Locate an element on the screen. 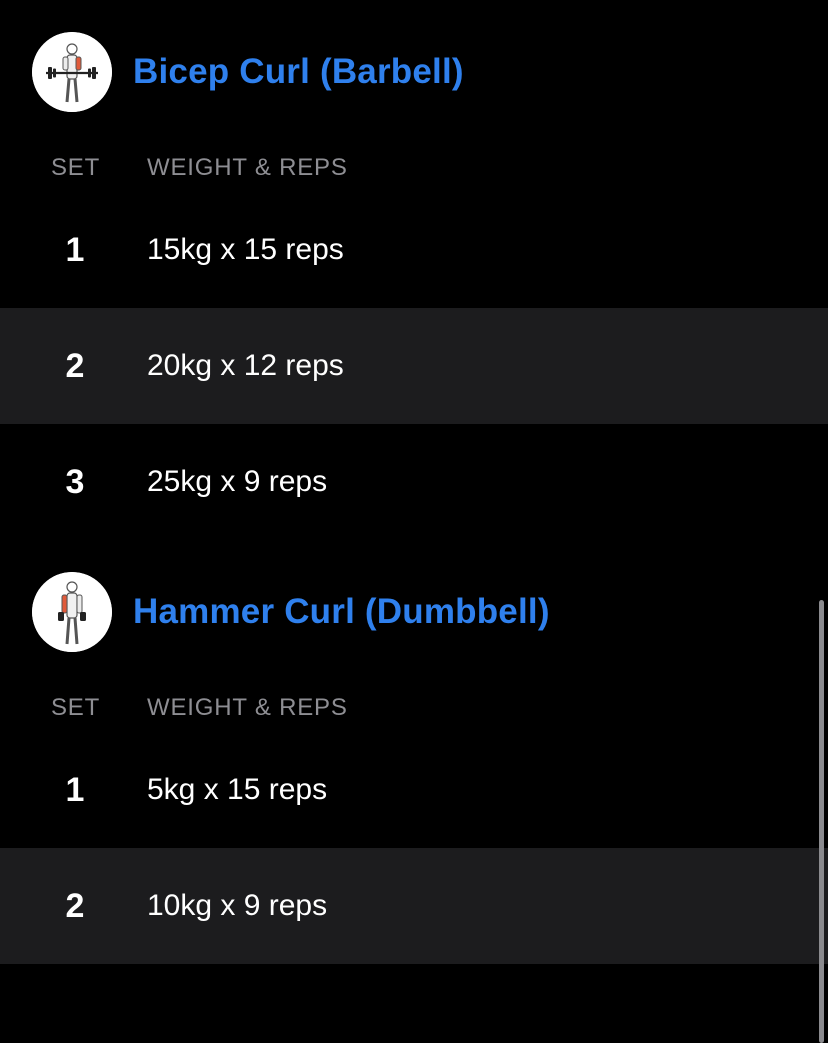 Image resolution: width=828 pixels, height=1043 pixels. set-row: 1 5kg x 15 reps is located at coordinates (414, 790).